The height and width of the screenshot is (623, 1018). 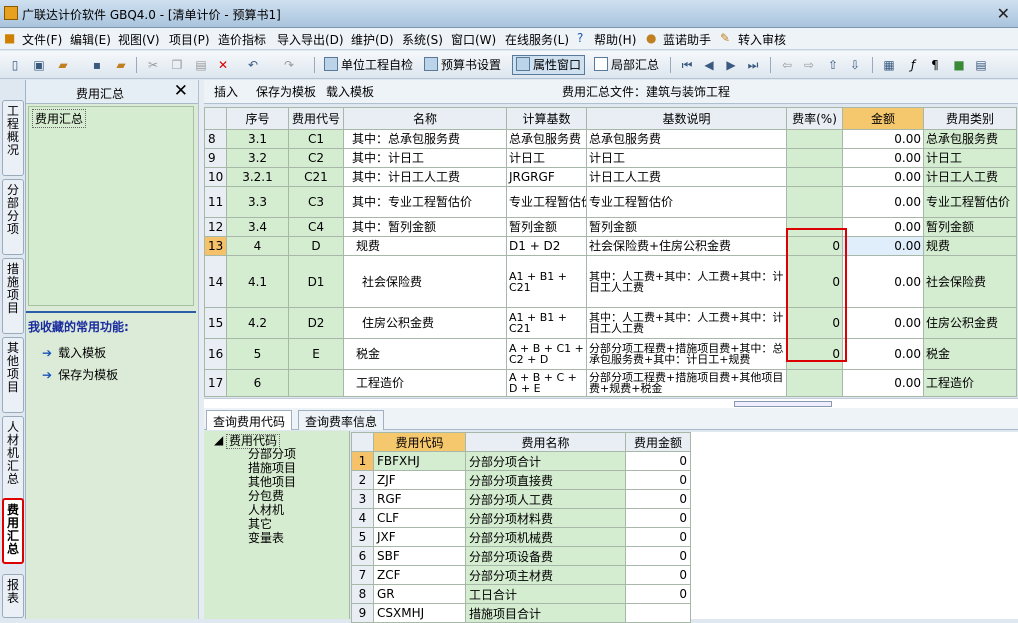 I want to click on new-file-icon: ▯, so click(x=15, y=65).